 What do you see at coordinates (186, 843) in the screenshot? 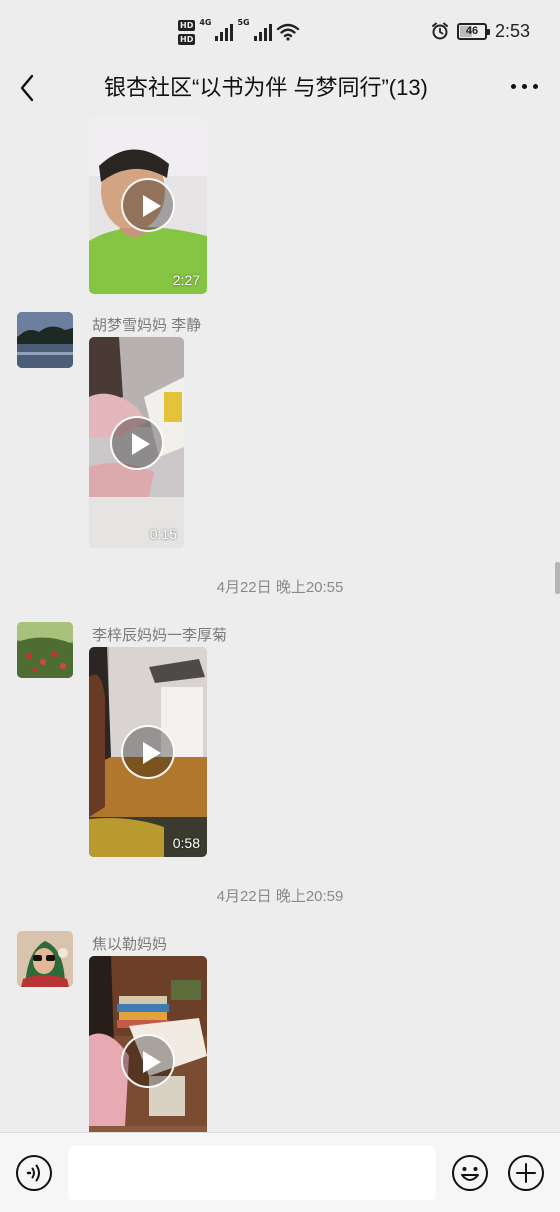
I see `video-duration: 0:58` at bounding box center [186, 843].